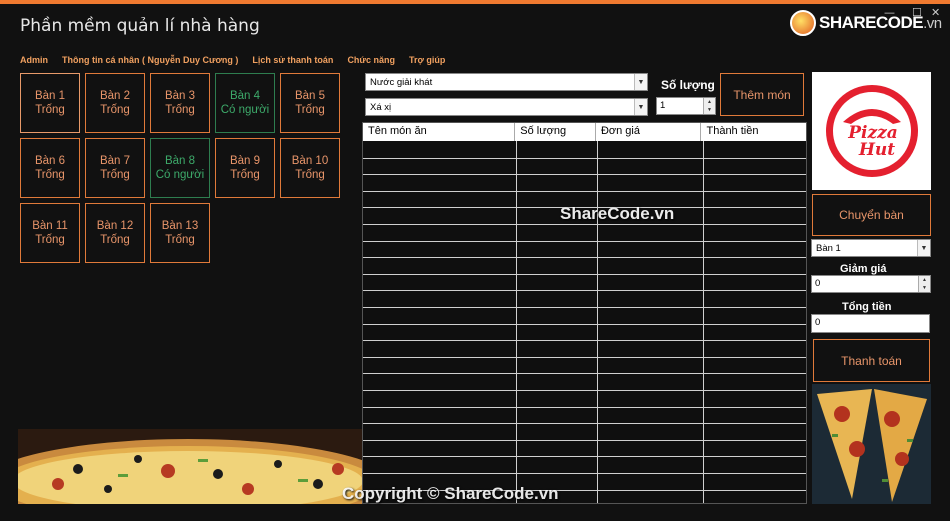 This screenshot has width=950, height=521. Describe the element at coordinates (245, 103) in the screenshot. I see `table-button: Bàn 4 Có người` at that location.